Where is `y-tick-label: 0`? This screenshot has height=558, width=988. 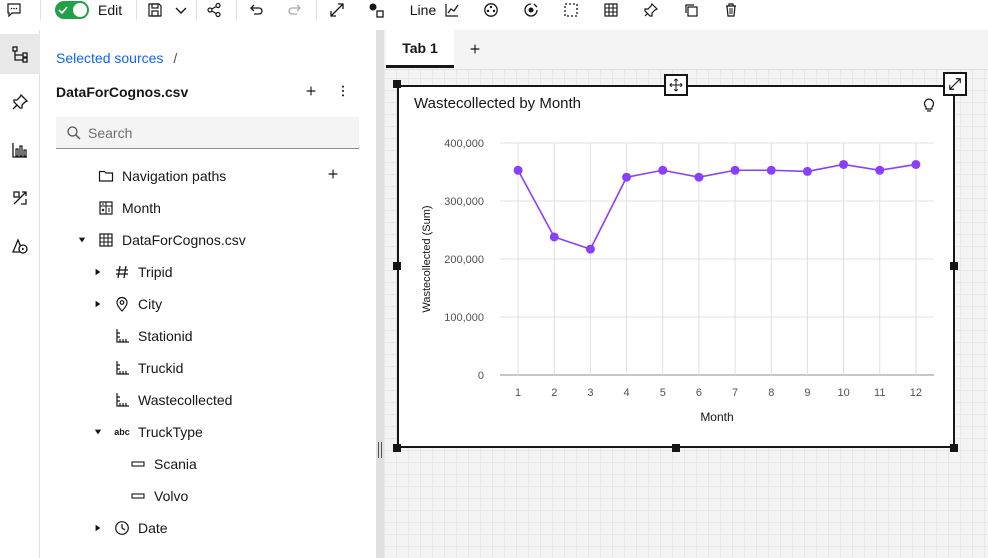 y-tick-label: 0 is located at coordinates (481, 376).